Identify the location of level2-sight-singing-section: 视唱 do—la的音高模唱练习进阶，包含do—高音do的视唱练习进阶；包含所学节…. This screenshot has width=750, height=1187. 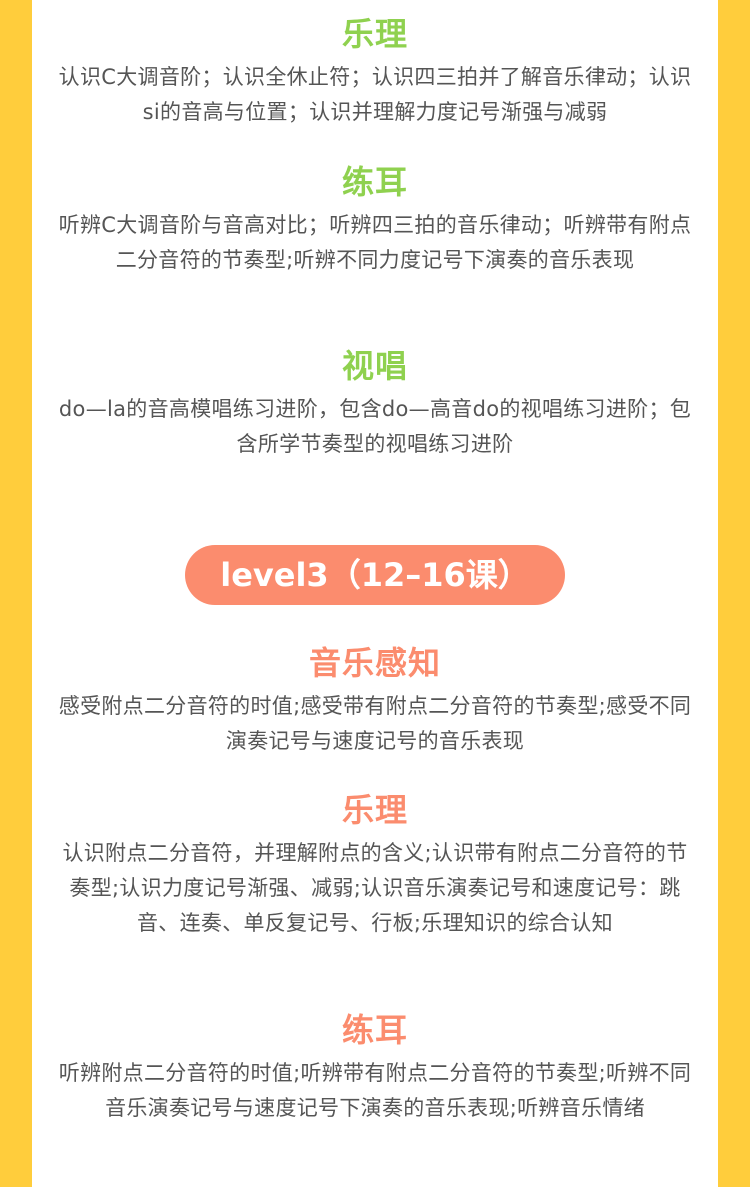
(375, 404).